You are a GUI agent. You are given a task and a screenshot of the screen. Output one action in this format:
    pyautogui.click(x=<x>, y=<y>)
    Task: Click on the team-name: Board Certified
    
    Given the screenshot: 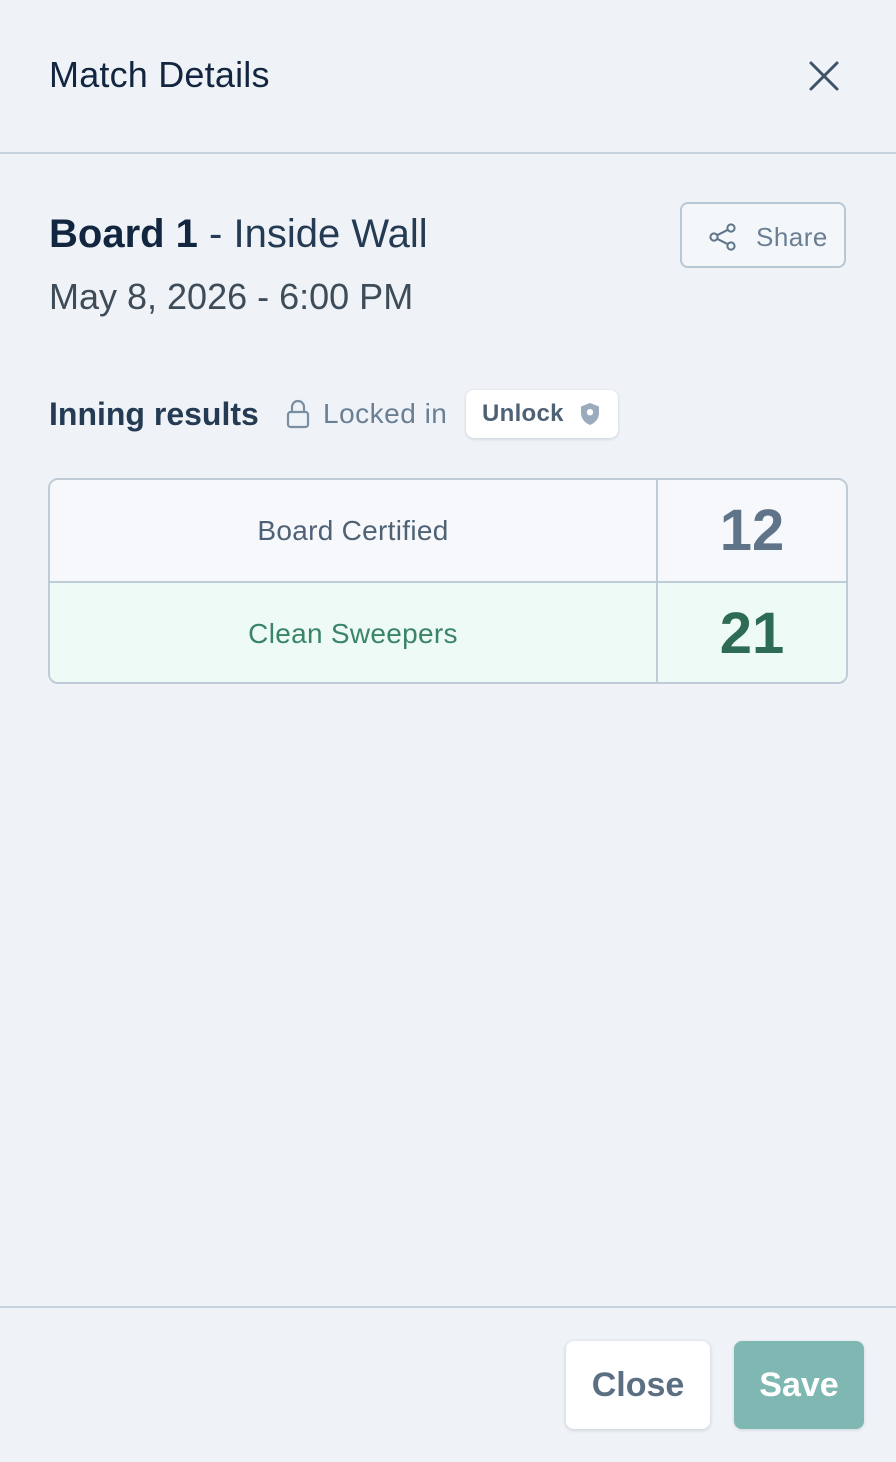 What is the action you would take?
    pyautogui.click(x=354, y=530)
    